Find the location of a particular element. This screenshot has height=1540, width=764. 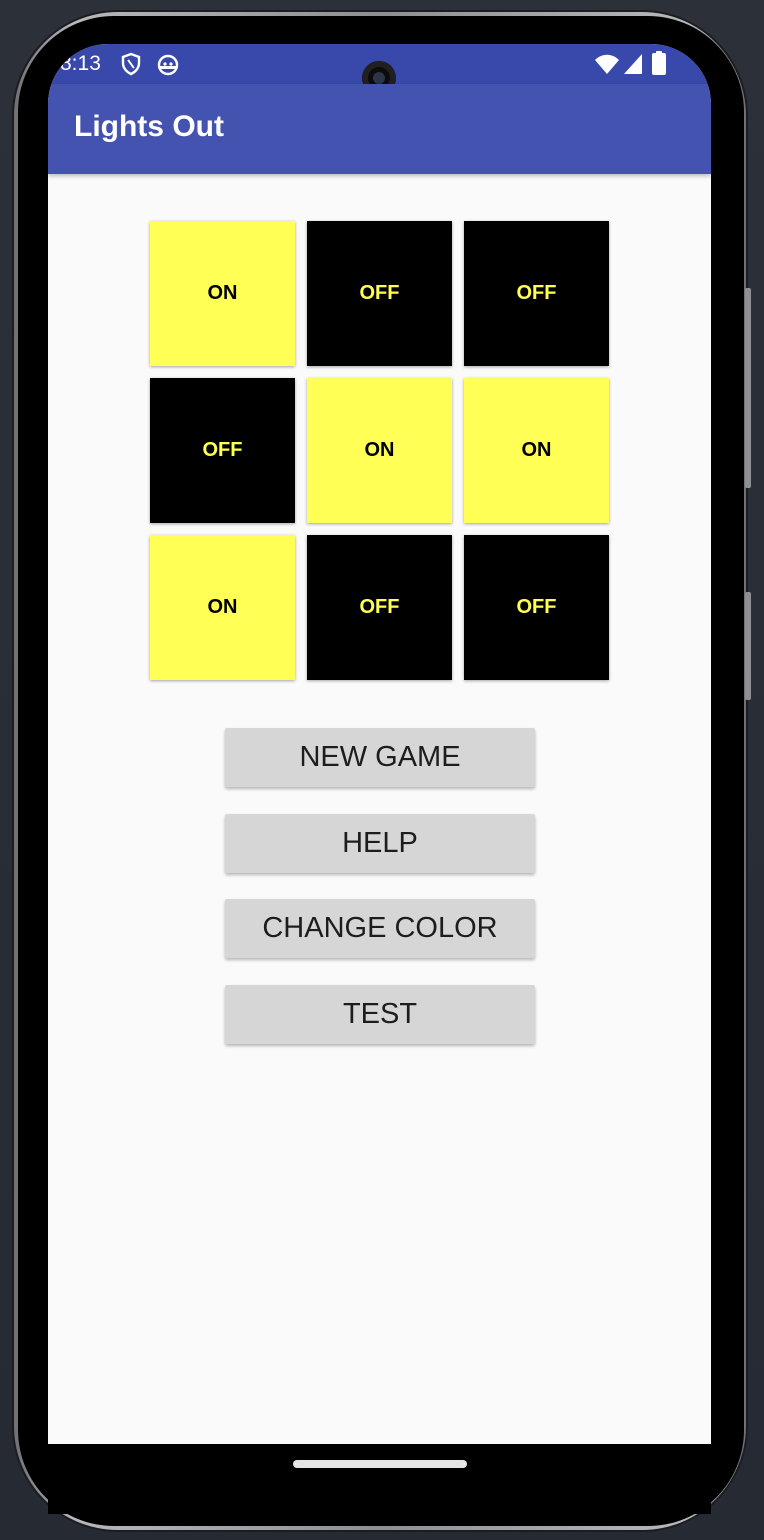

volume-button is located at coordinates (748, 388).